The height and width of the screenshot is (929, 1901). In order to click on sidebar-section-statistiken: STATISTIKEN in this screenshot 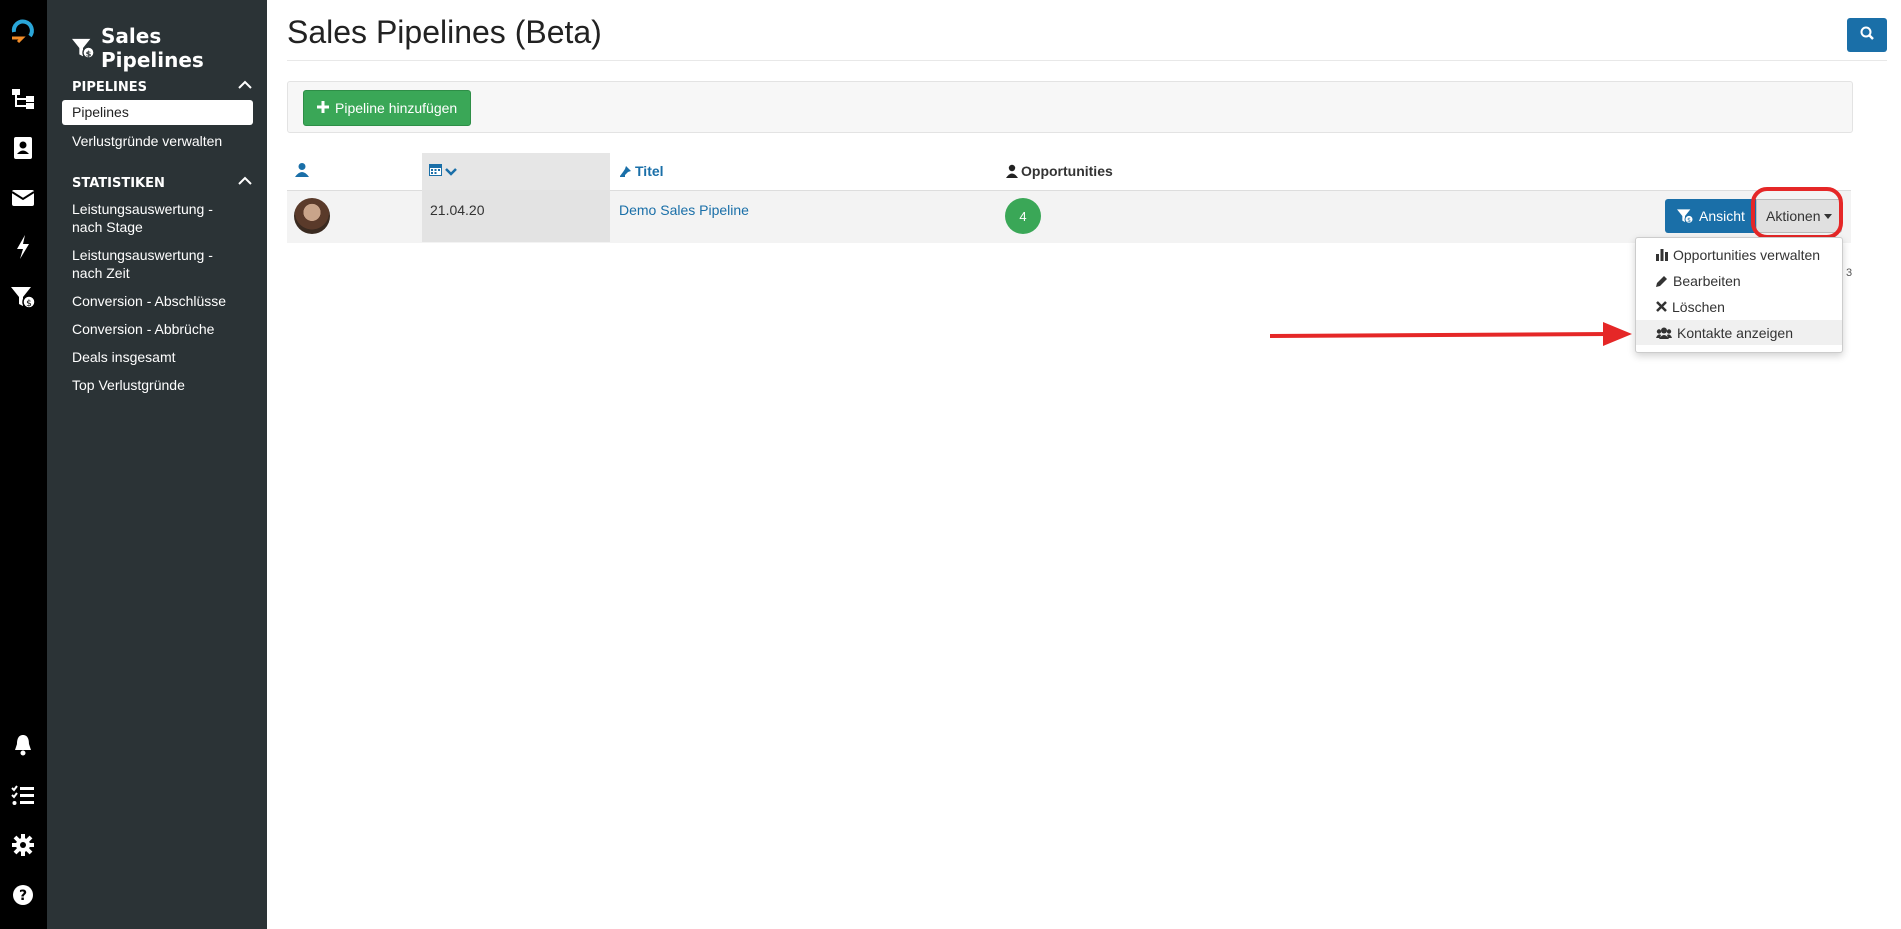, I will do `click(162, 183)`.